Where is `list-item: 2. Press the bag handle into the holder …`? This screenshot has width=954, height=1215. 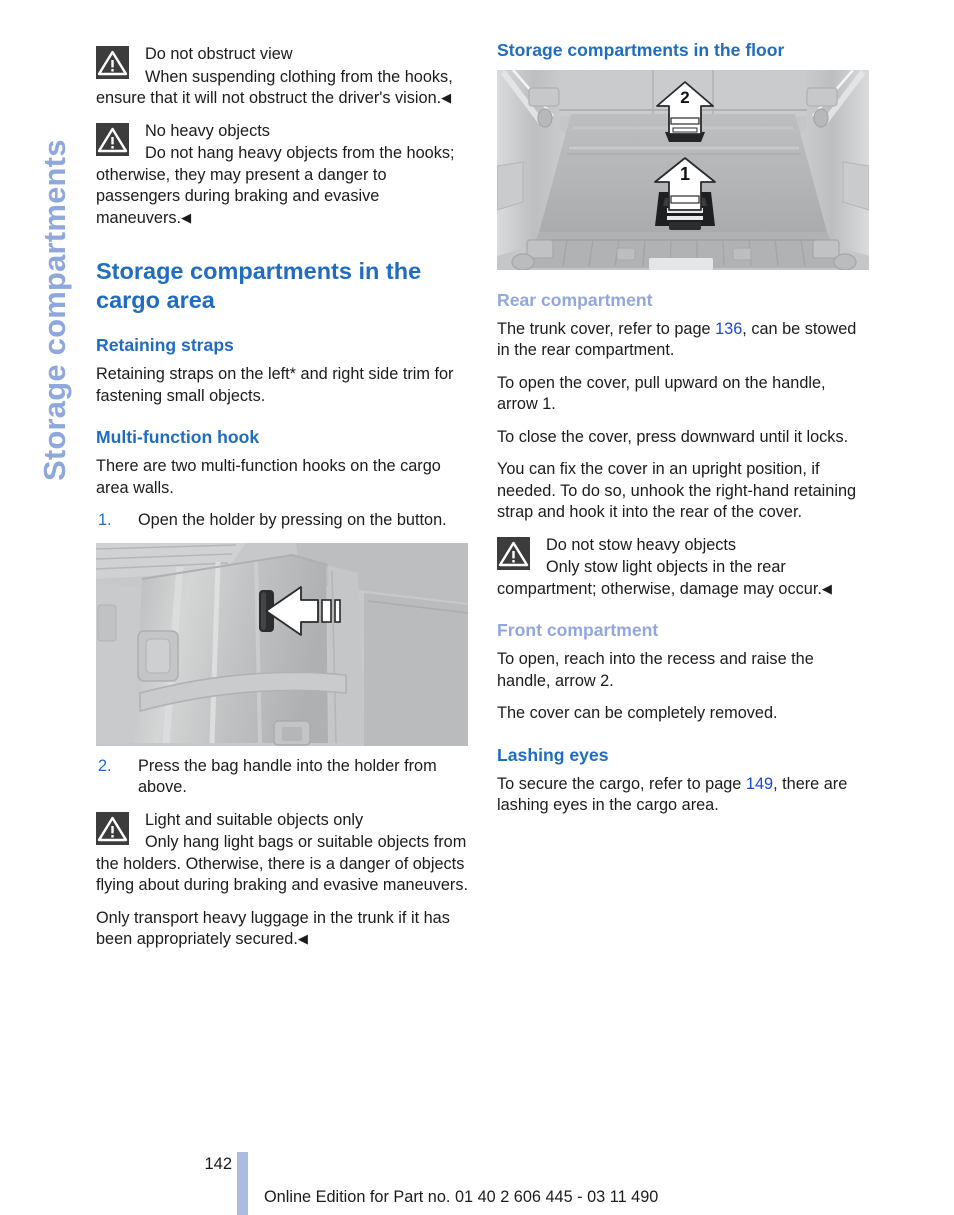
list-item: 2. Press the bag handle into the holder … is located at coordinates (282, 777).